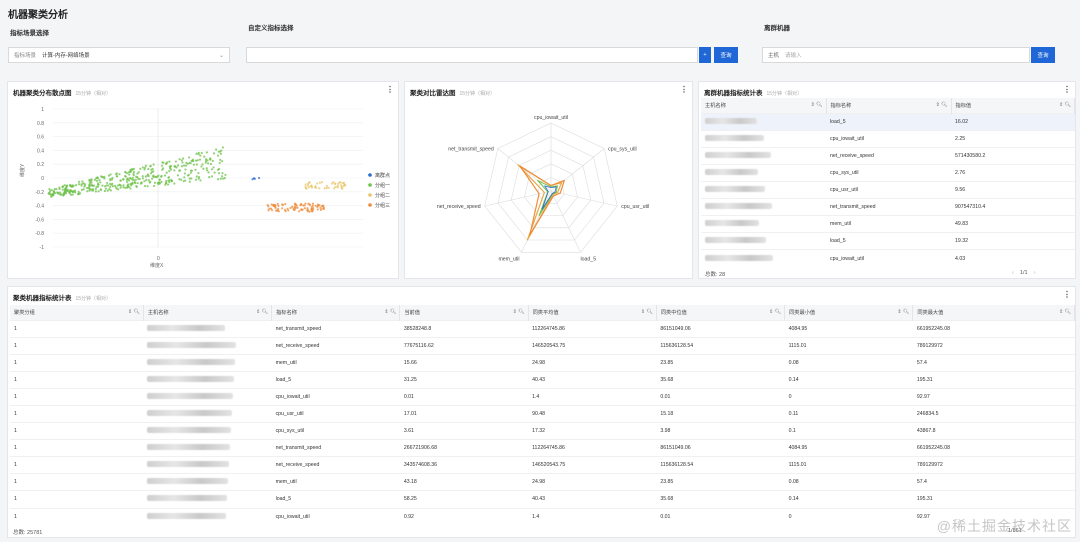  I want to click on value-cell: 19.32, so click(1013, 241).